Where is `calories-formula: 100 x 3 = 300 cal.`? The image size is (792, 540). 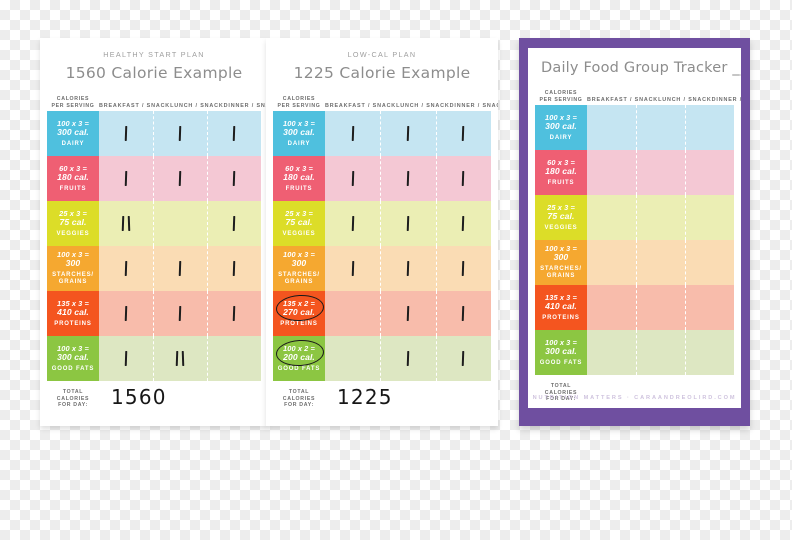
calories-formula: 100 x 3 = 300 cal. is located at coordinates (73, 353).